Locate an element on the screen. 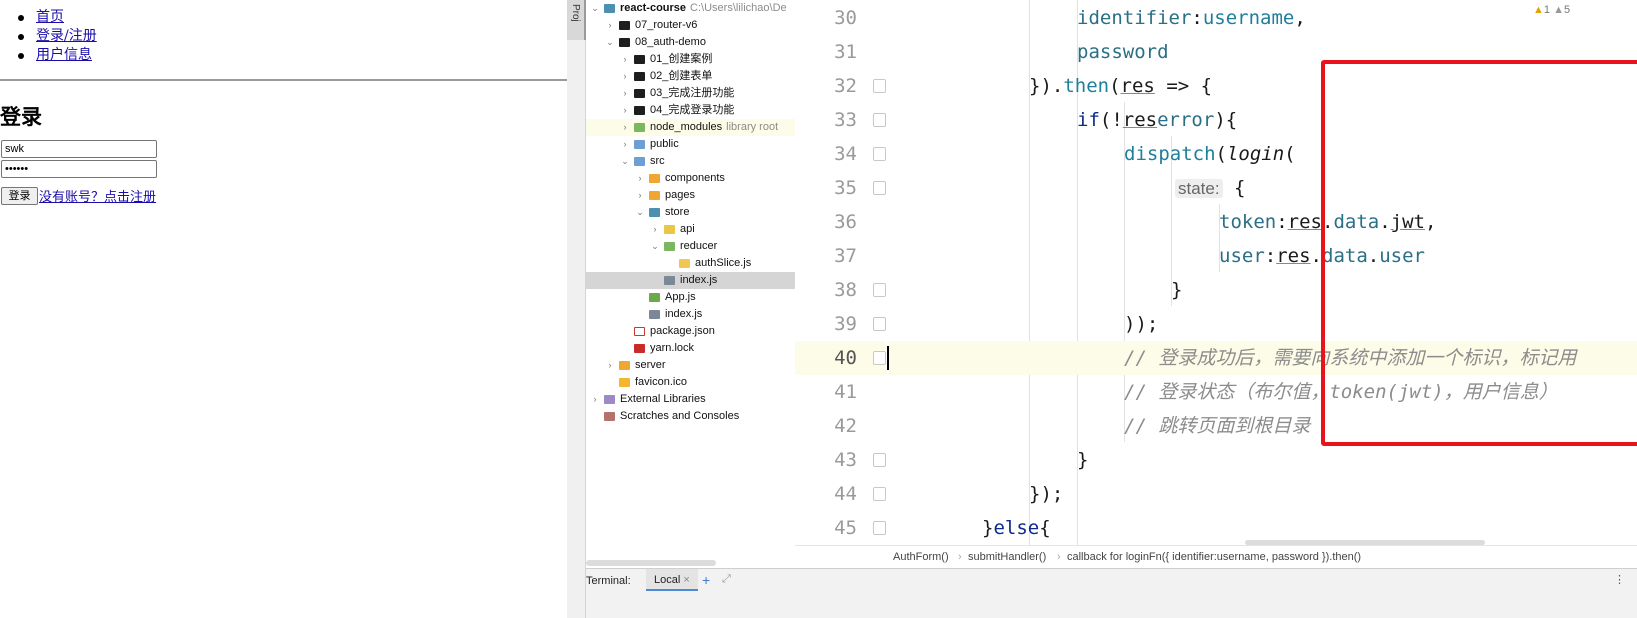  code-token: login is located at coordinates (1255, 154).